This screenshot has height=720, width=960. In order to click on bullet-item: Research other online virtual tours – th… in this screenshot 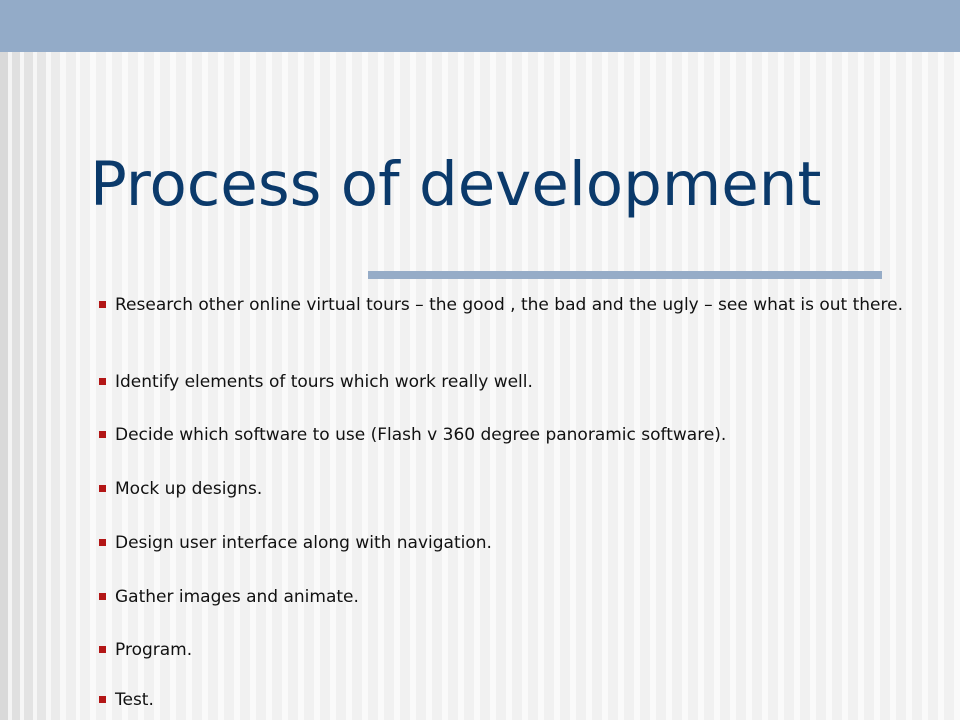, I will do `click(504, 305)`.